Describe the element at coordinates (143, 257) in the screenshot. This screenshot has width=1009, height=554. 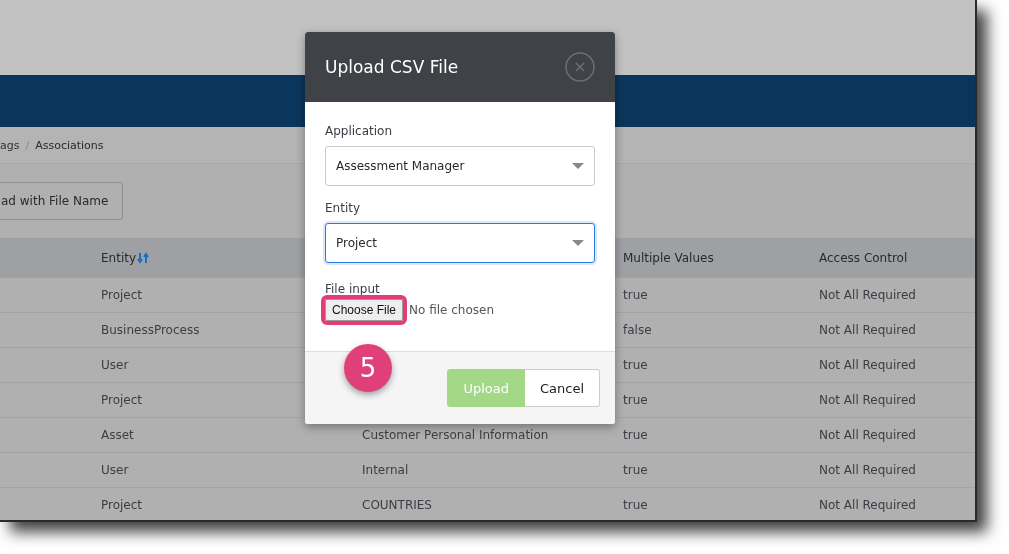
I see `sort-icon` at that location.